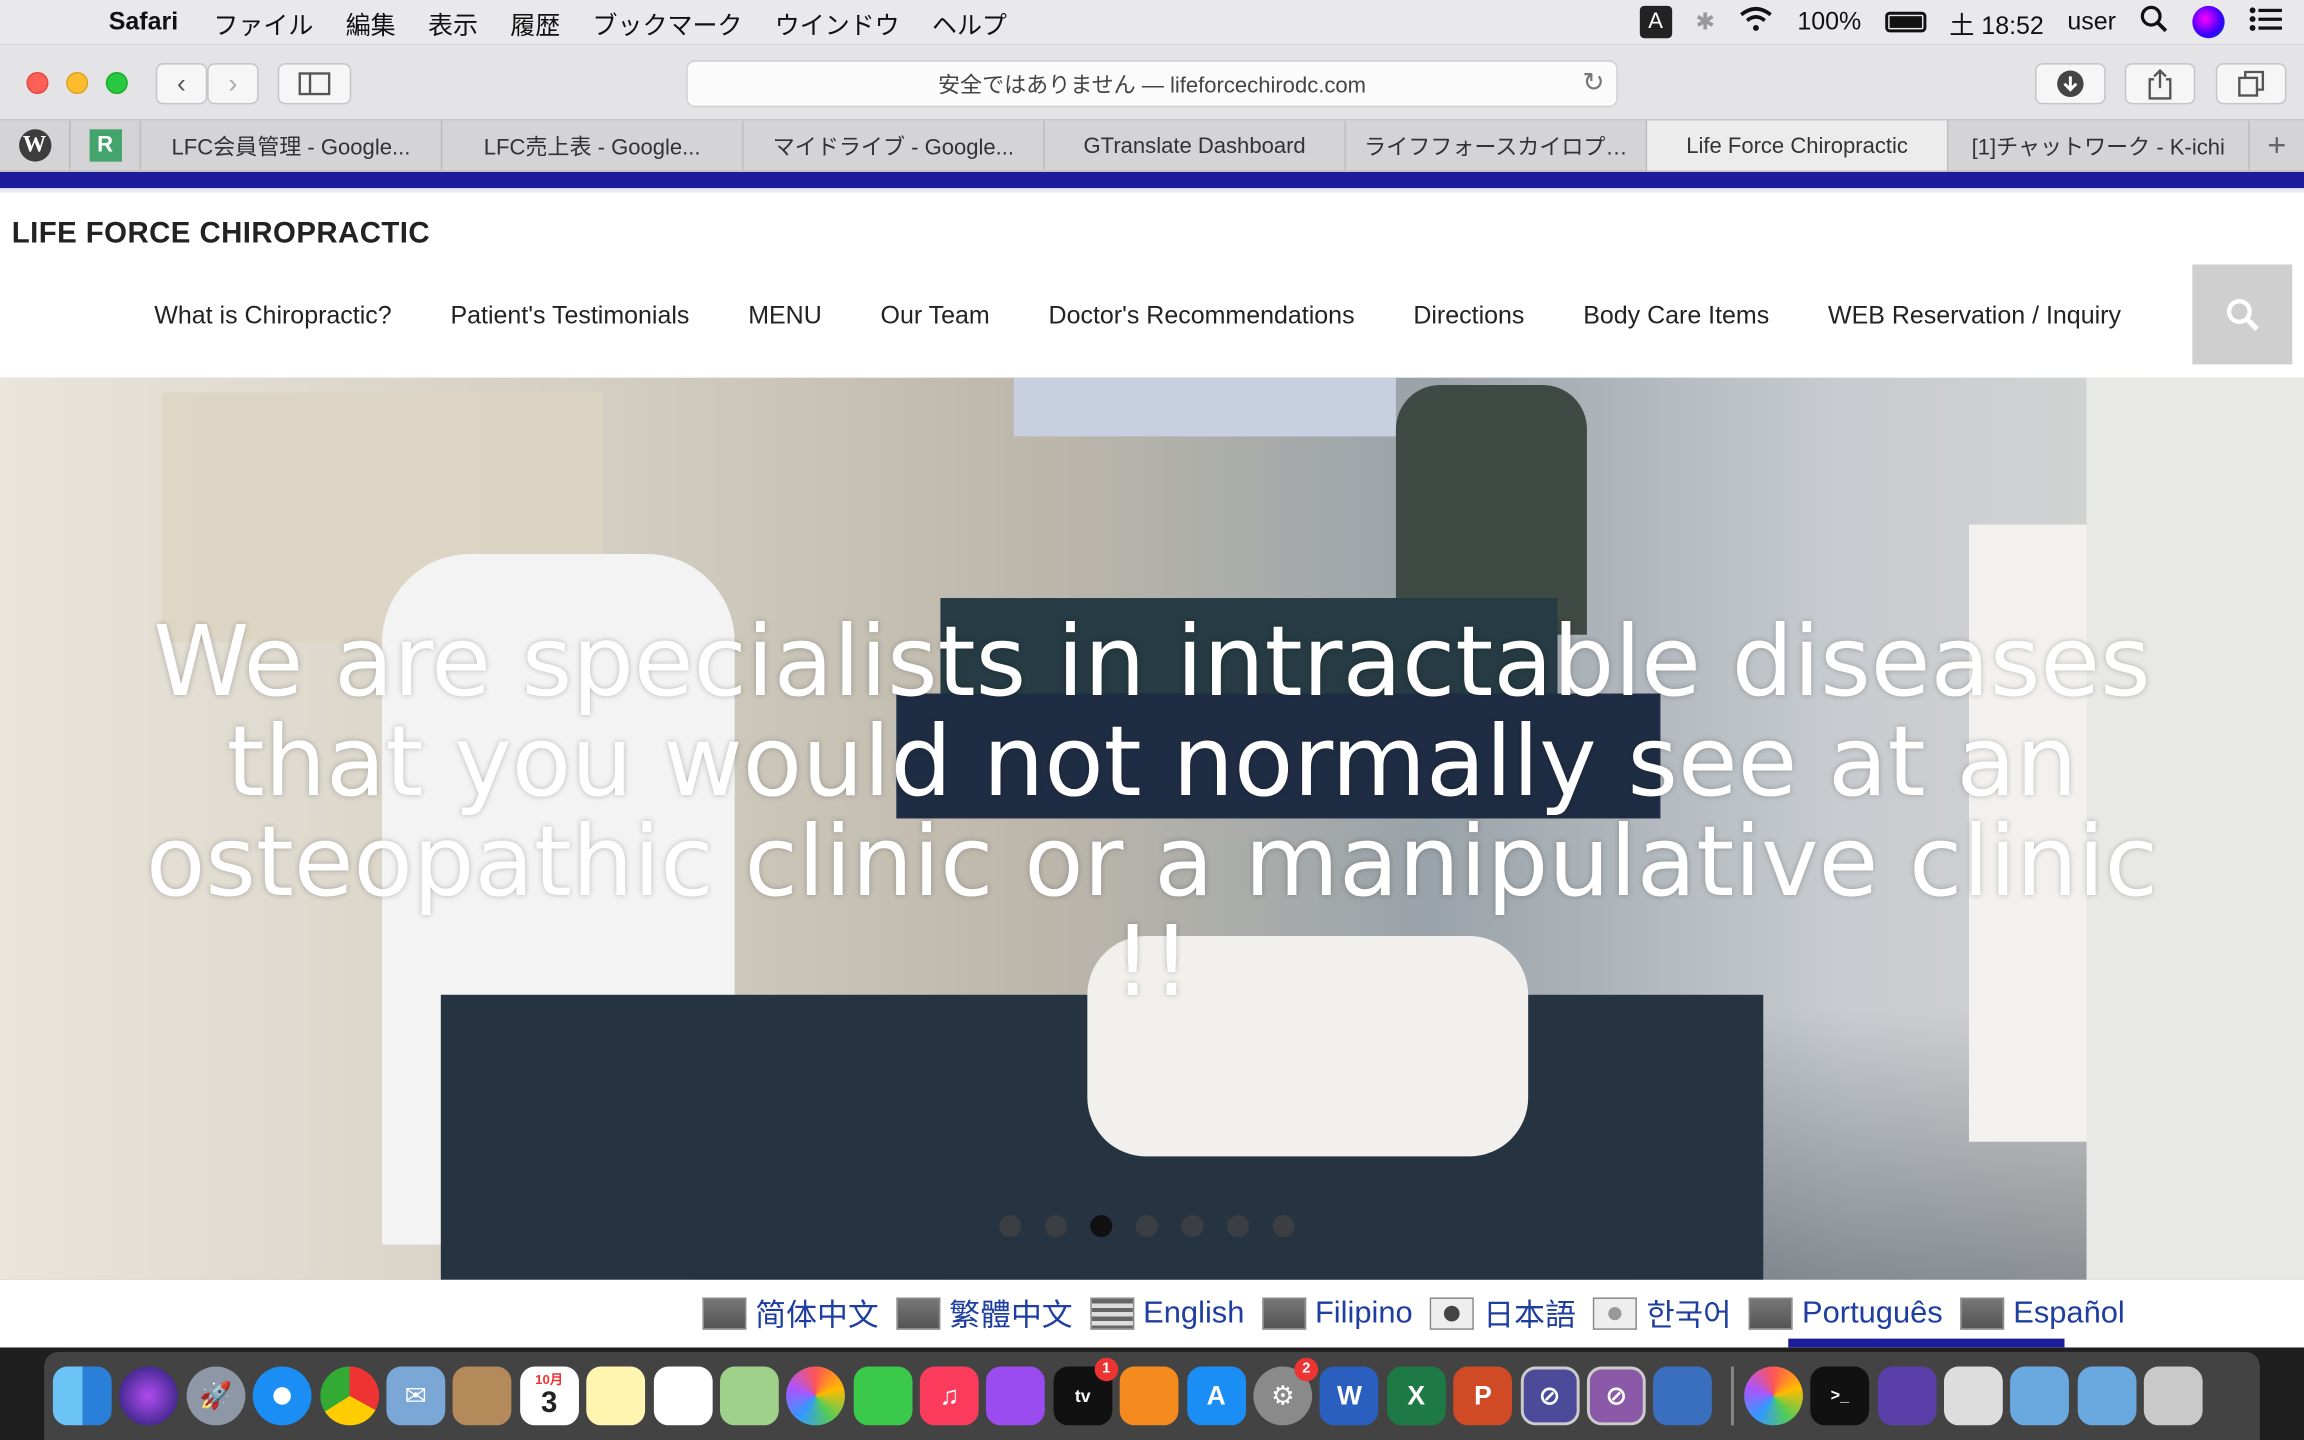  What do you see at coordinates (2153, 22) in the screenshot?
I see `spotlight-icon` at bounding box center [2153, 22].